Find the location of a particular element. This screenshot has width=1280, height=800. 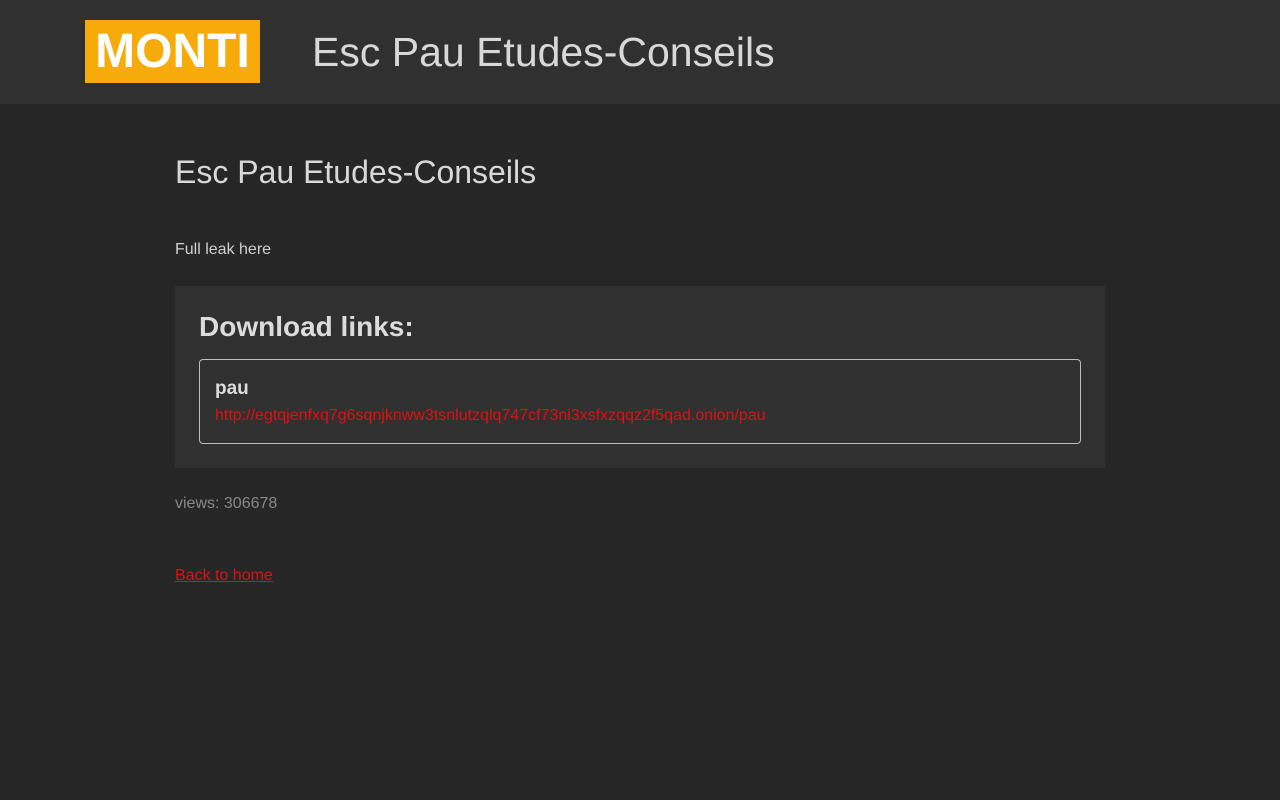

site-logo: MONTI is located at coordinates (172, 51).